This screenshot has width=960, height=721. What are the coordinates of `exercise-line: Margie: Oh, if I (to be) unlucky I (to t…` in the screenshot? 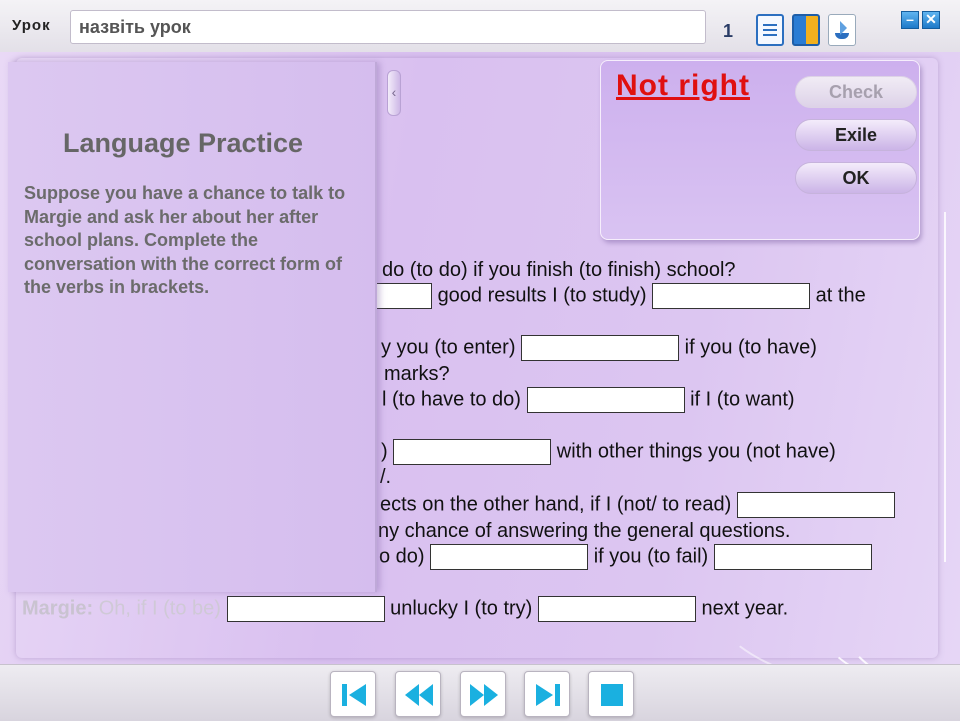 It's located at (405, 609).